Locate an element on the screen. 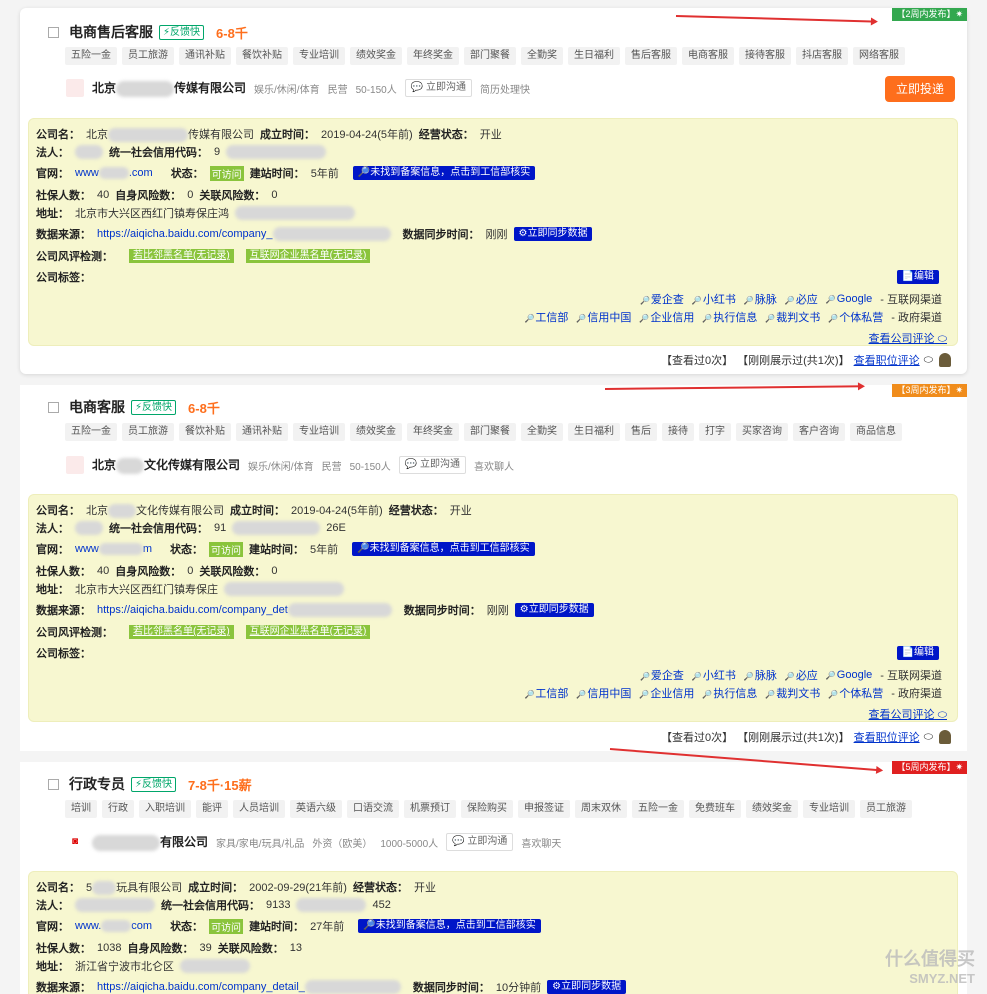  welfare-tag: 售后 is located at coordinates (641, 432).